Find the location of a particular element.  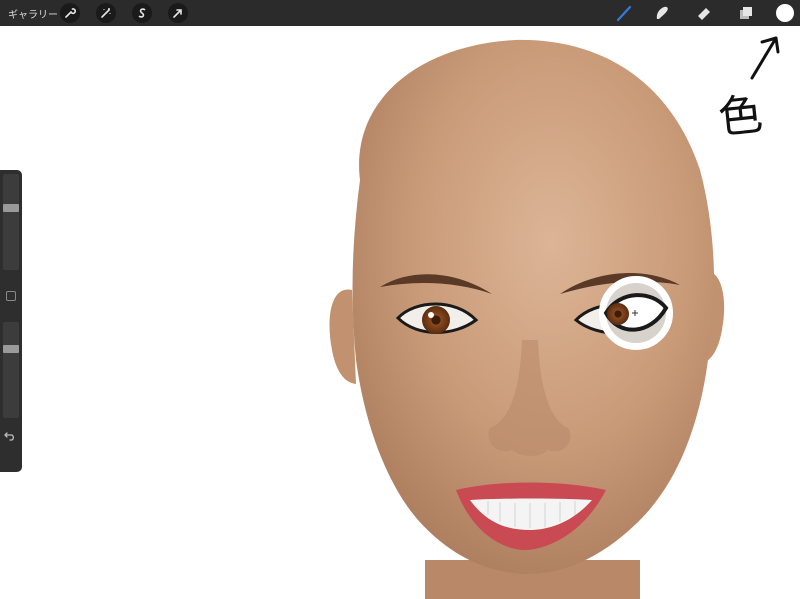

transform-arrow-icon is located at coordinates (178, 13).